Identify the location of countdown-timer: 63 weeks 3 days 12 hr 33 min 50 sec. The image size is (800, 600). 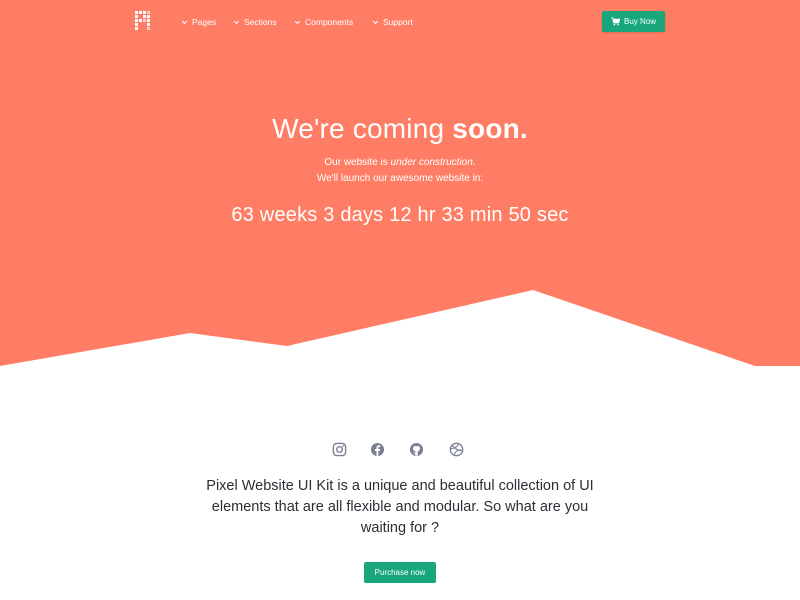
(400, 215).